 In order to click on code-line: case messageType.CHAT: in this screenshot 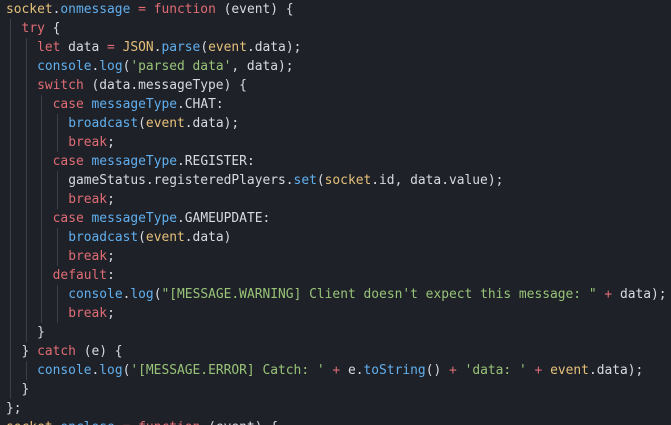, I will do `click(138, 104)`.